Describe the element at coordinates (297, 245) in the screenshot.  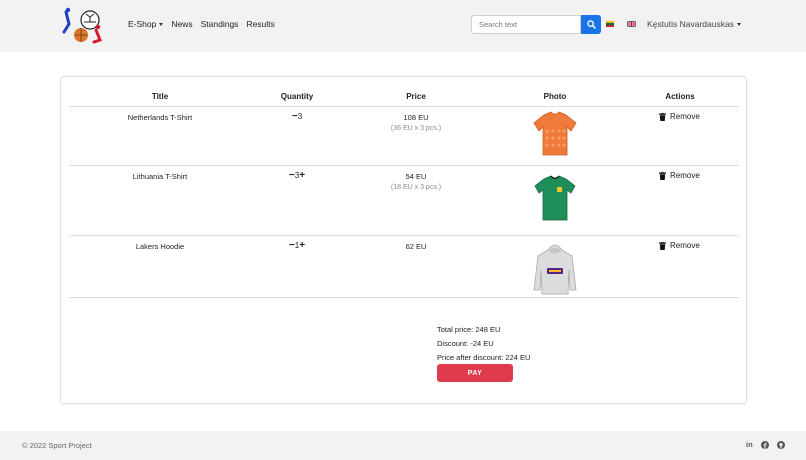
I see `quantity-stepper: −1+` at that location.